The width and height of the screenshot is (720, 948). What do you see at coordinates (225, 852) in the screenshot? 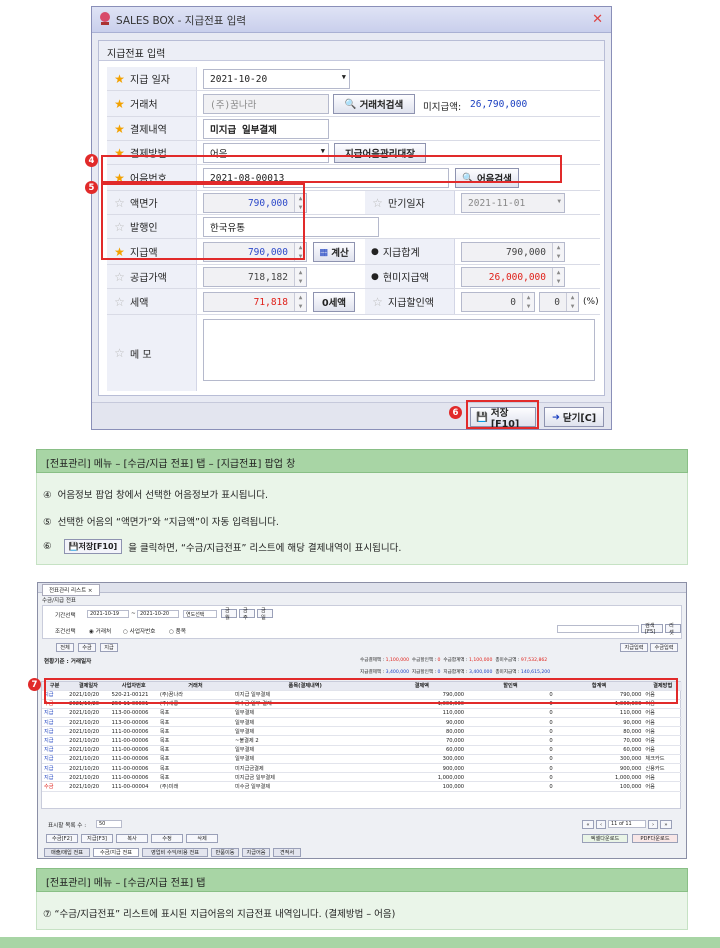
I see `bottom-tab: 반품이동` at bounding box center [225, 852].